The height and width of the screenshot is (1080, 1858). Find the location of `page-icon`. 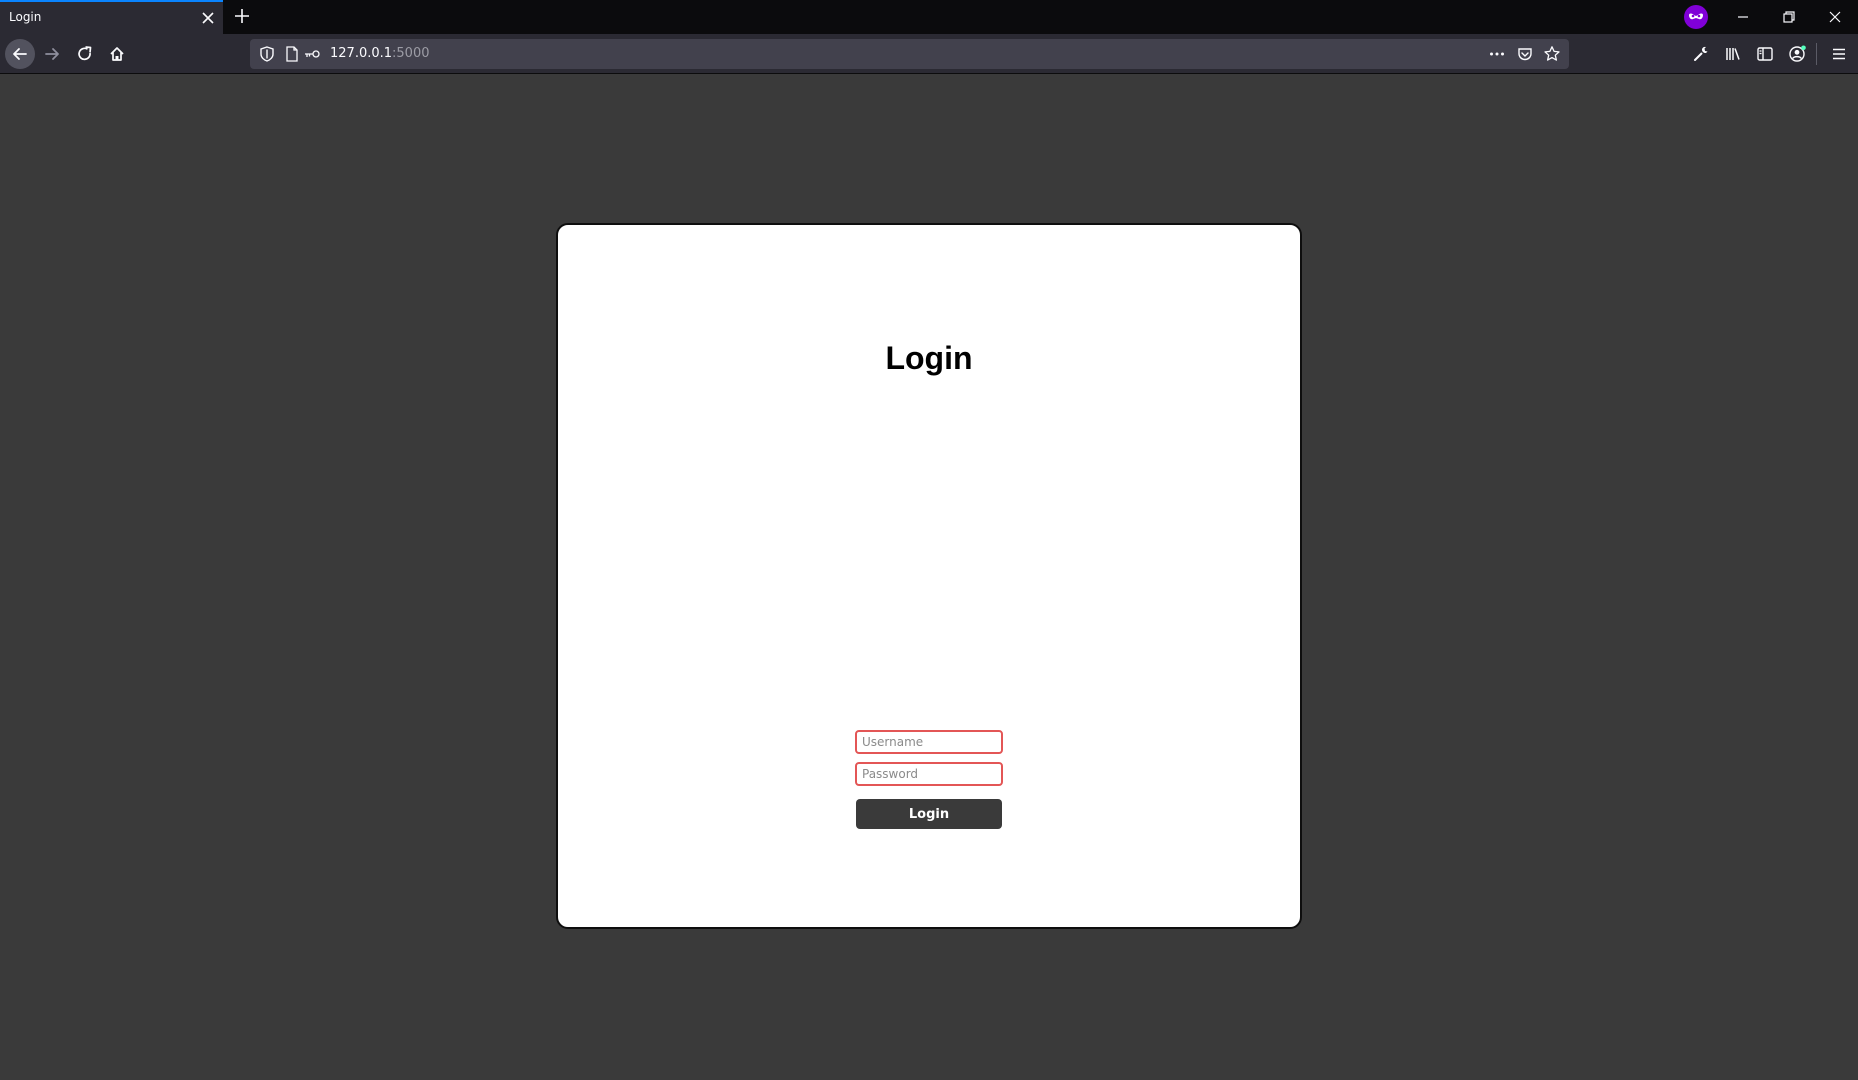

page-icon is located at coordinates (292, 54).